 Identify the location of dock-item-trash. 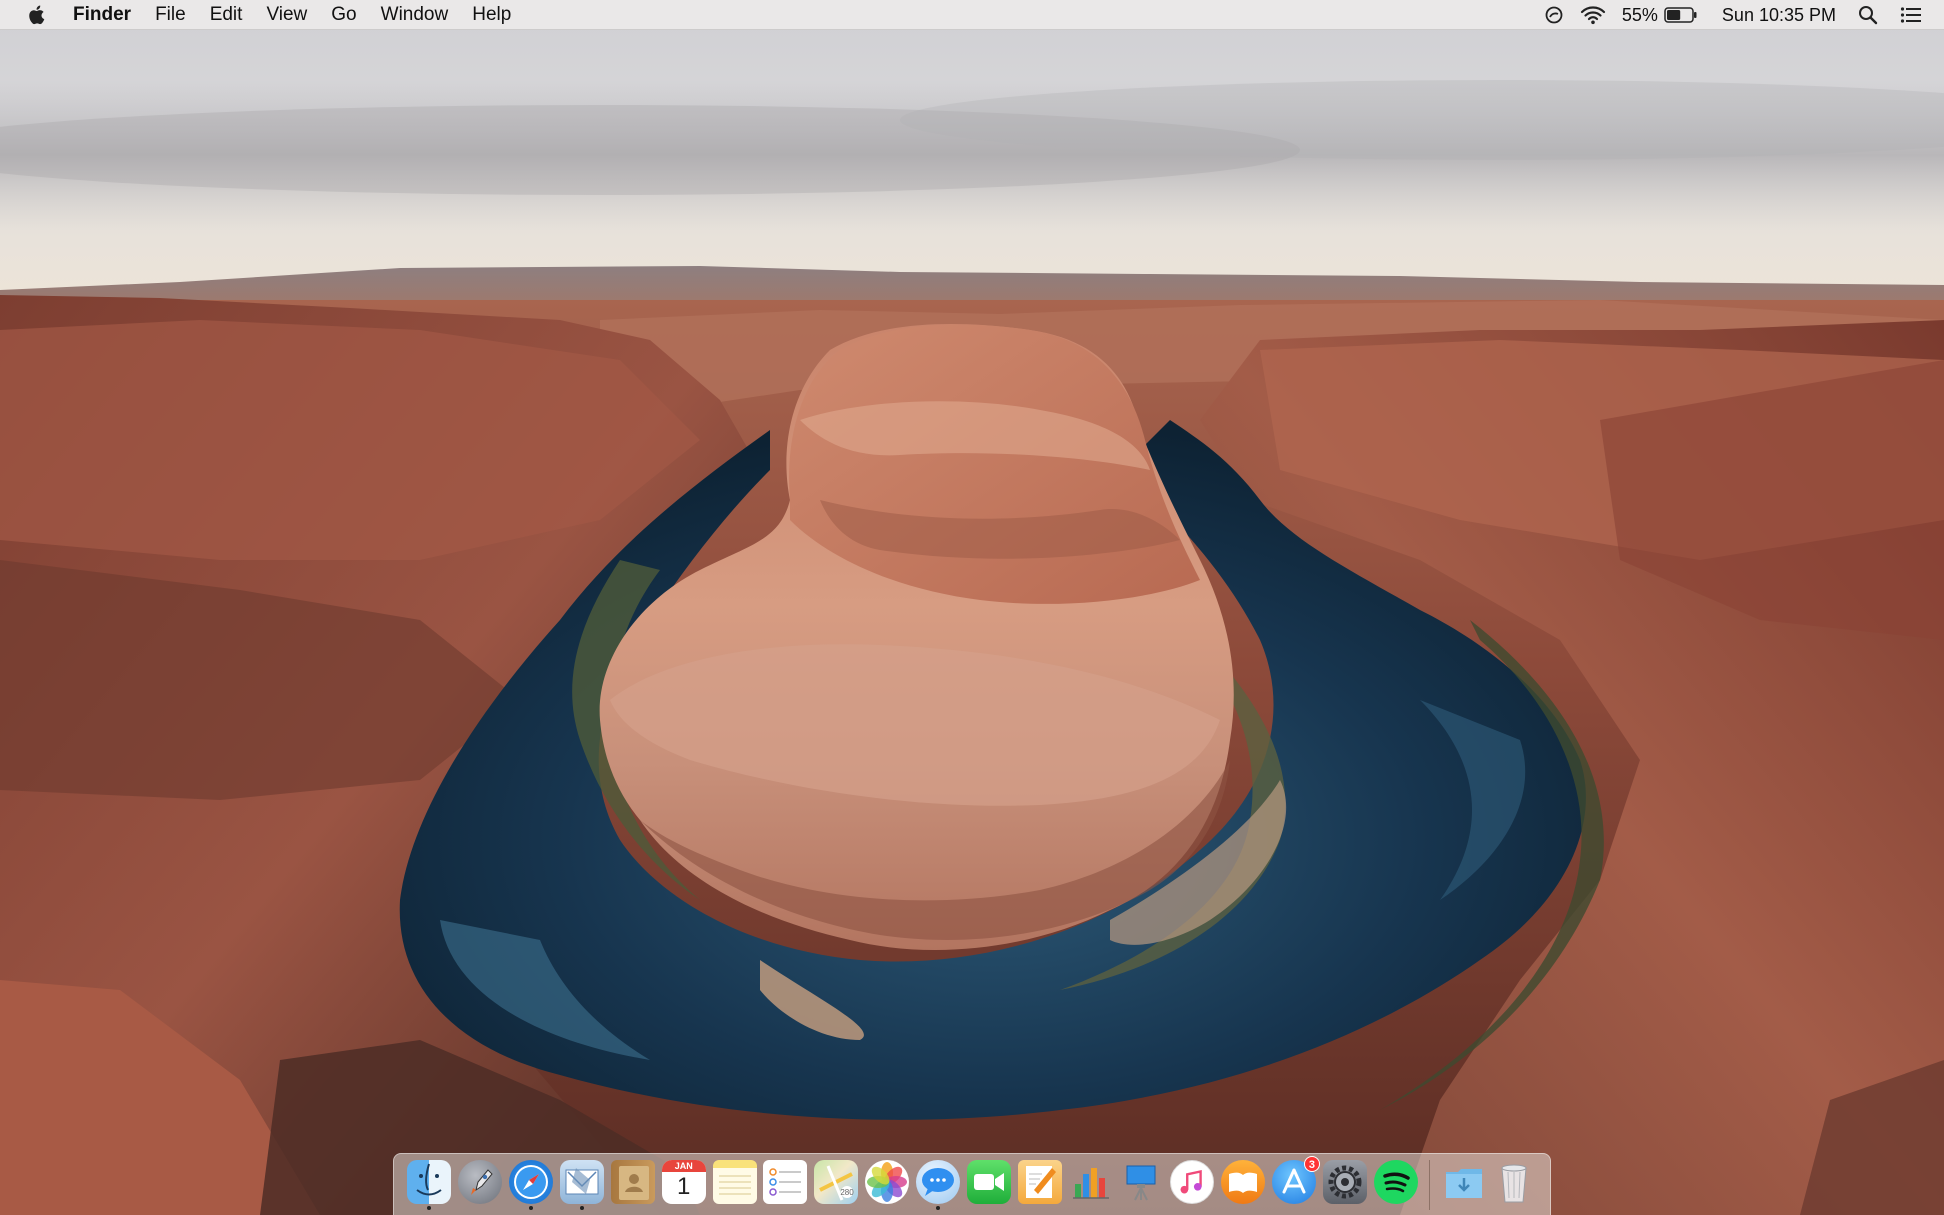
(1515, 1185).